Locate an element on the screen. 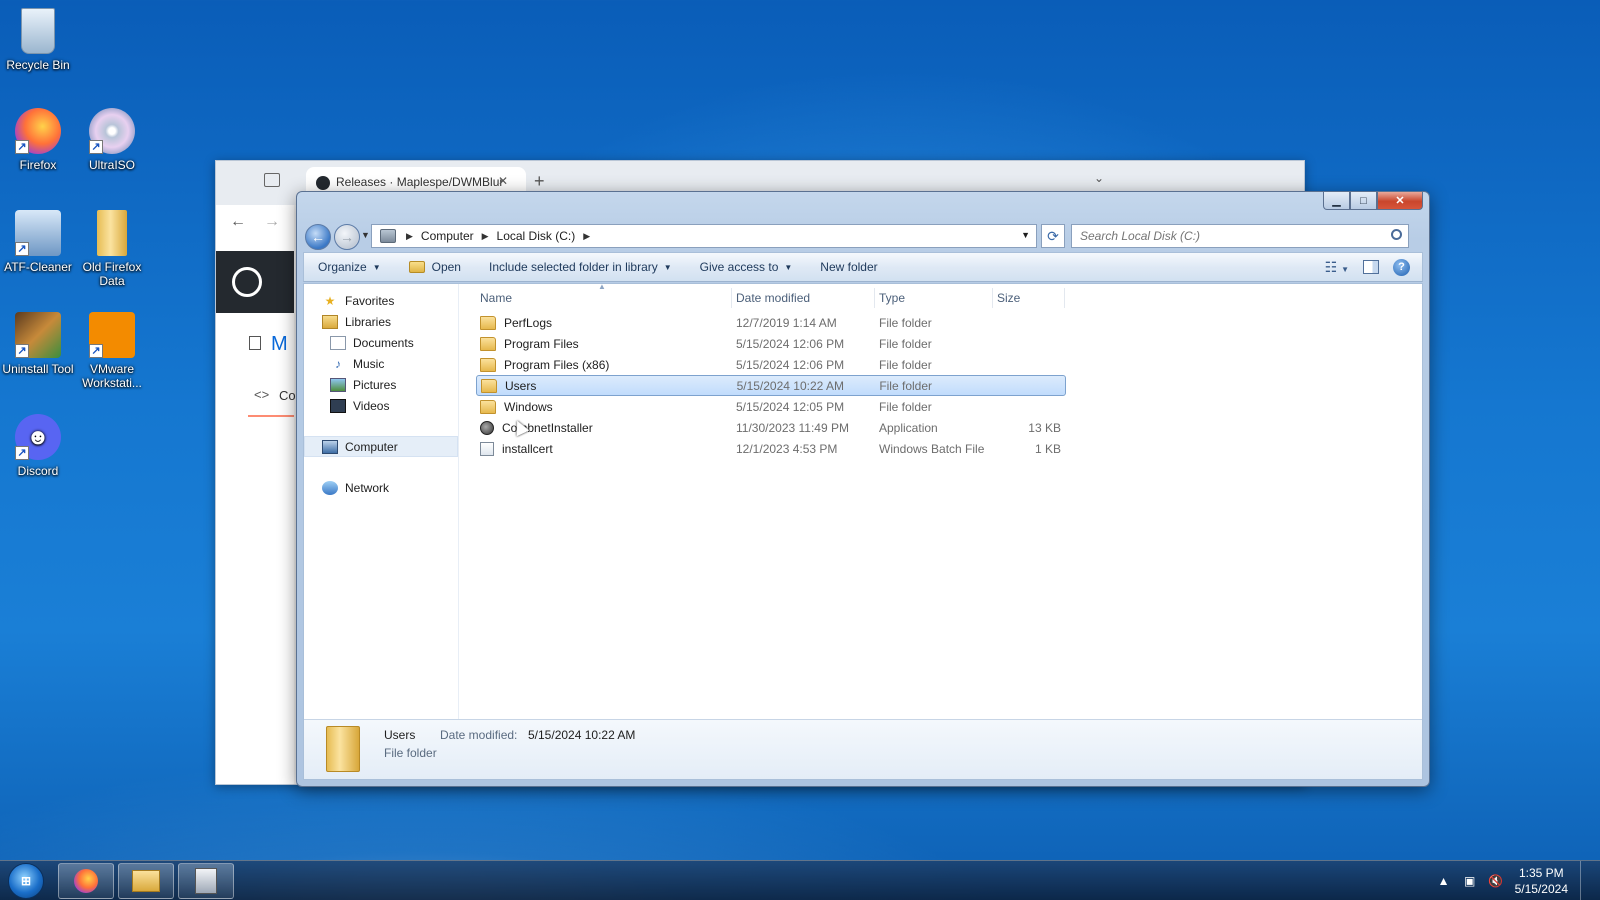 This screenshot has width=1600, height=900. recent-pages-dropdown: ▼ is located at coordinates (365, 235).